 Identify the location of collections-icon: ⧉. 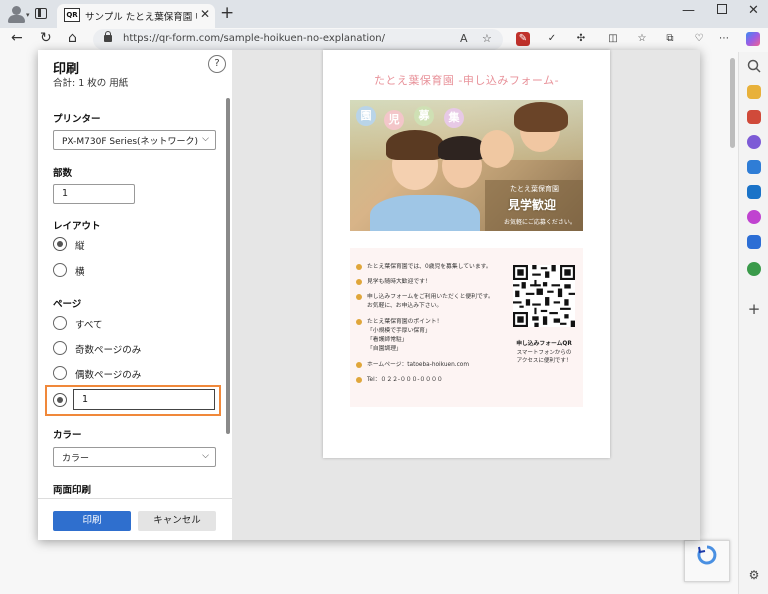
(670, 39).